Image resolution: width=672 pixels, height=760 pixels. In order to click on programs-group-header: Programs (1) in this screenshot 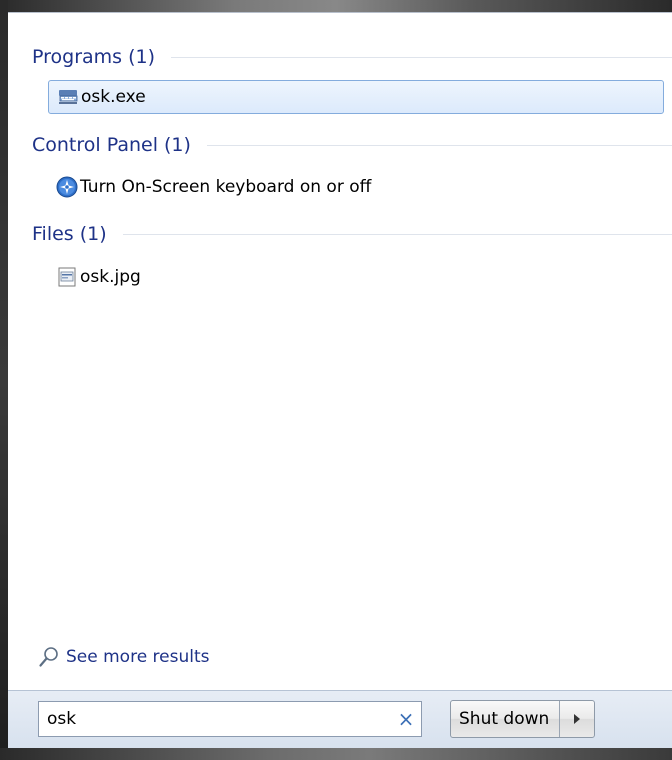, I will do `click(352, 57)`.